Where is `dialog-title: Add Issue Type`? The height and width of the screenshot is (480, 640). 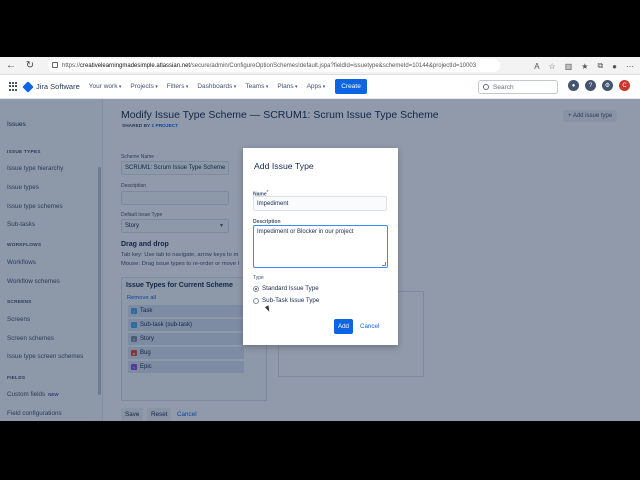
dialog-title: Add Issue Type is located at coordinates (284, 166).